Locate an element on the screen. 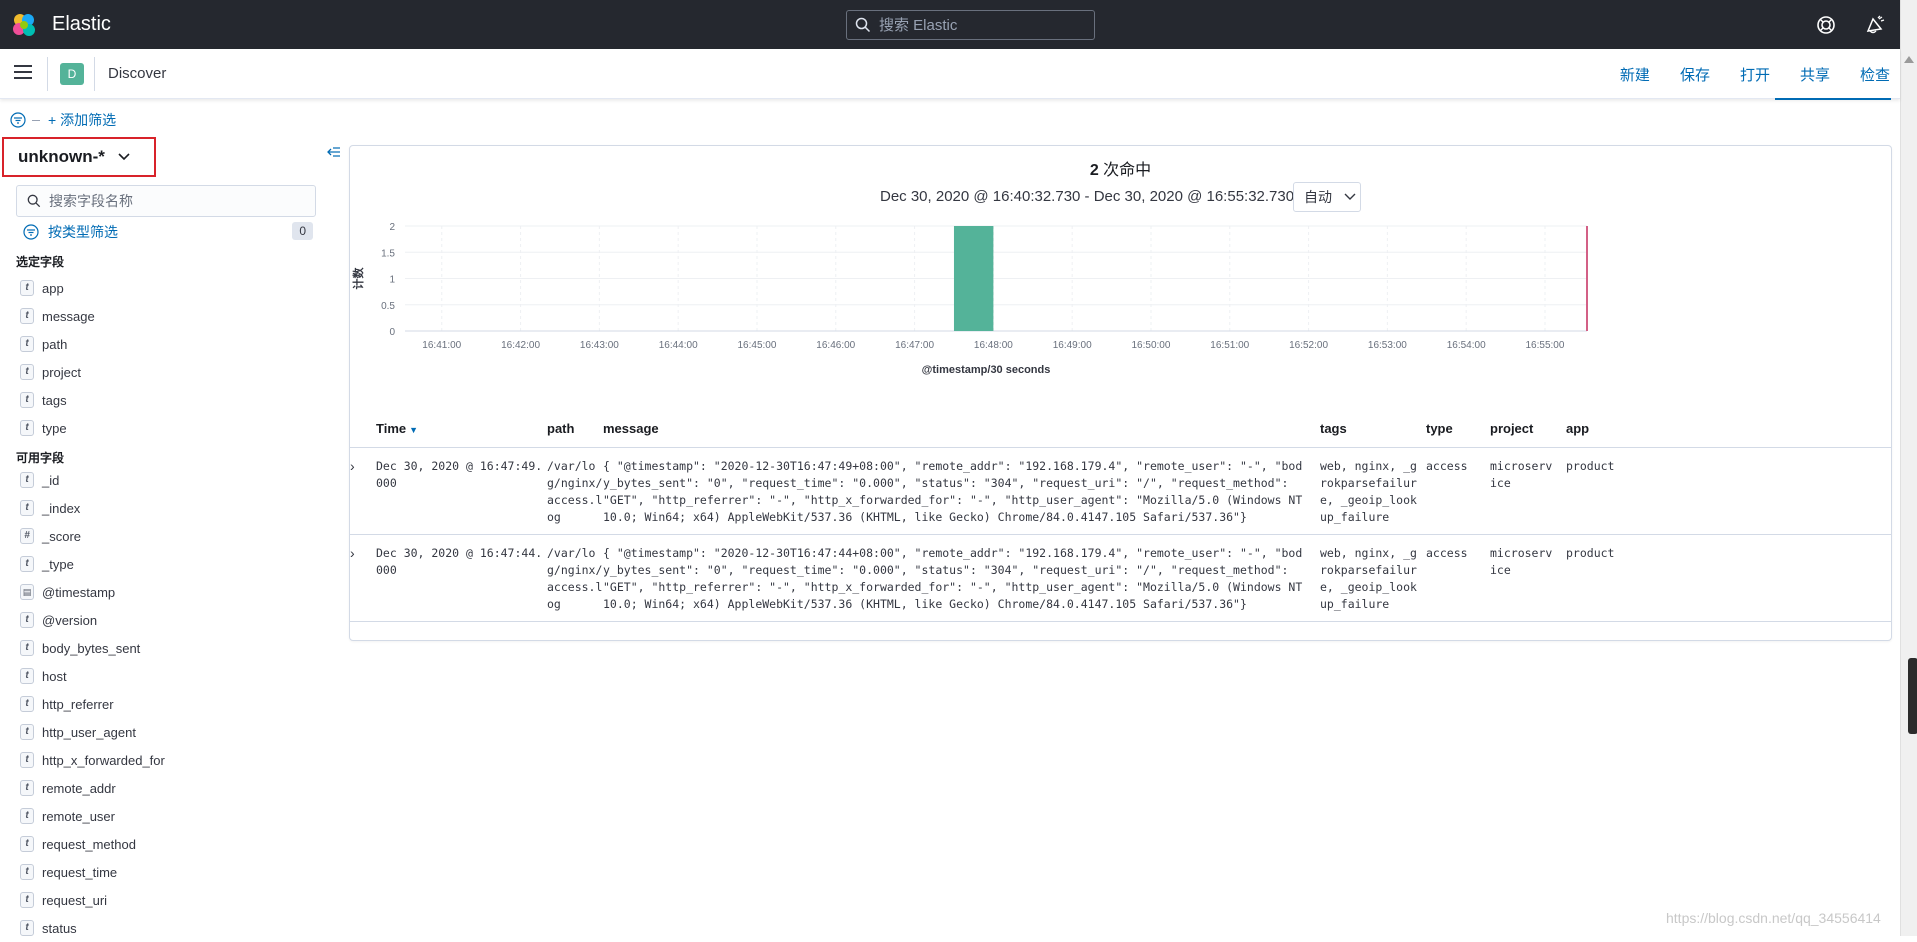 The image size is (1917, 942). field-item: t message is located at coordinates (57, 316).